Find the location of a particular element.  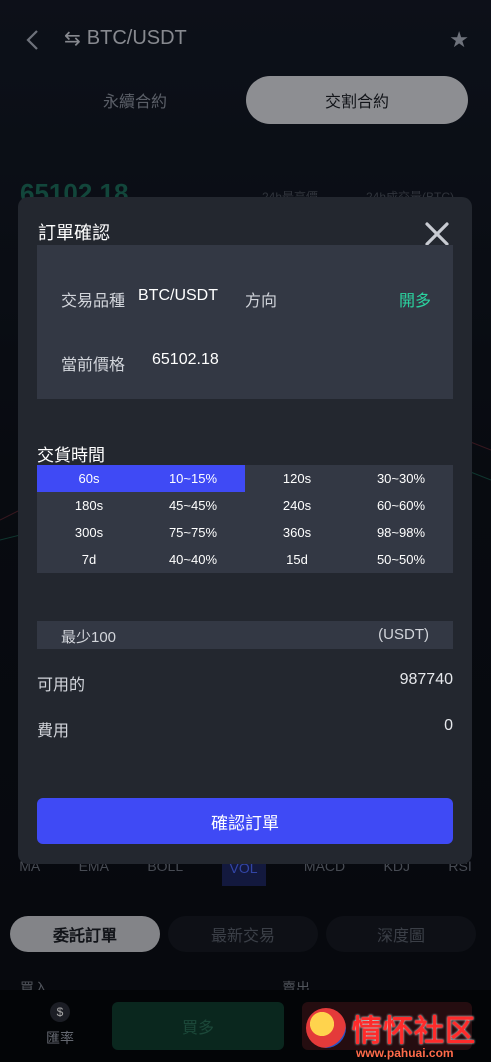

delivery-rate-7d: 40~40% is located at coordinates (193, 559).